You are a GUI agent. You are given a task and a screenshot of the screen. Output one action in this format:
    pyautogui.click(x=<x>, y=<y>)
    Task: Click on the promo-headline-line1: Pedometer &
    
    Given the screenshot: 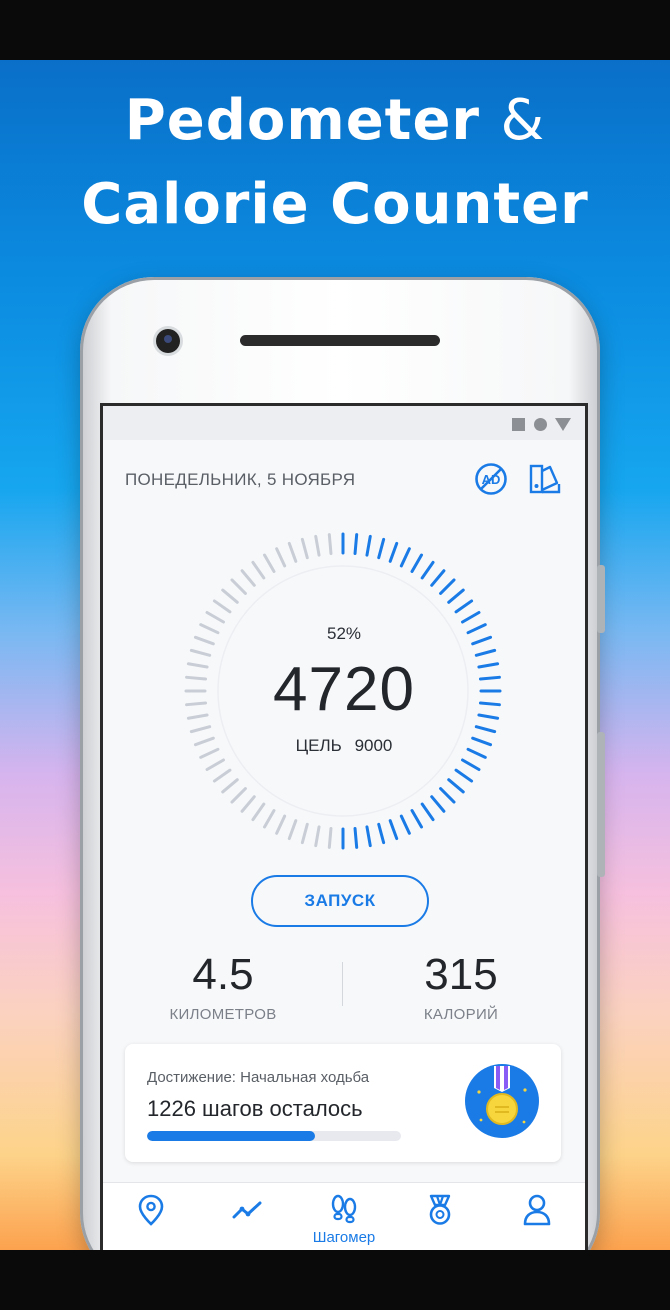 What is the action you would take?
    pyautogui.click(x=335, y=120)
    